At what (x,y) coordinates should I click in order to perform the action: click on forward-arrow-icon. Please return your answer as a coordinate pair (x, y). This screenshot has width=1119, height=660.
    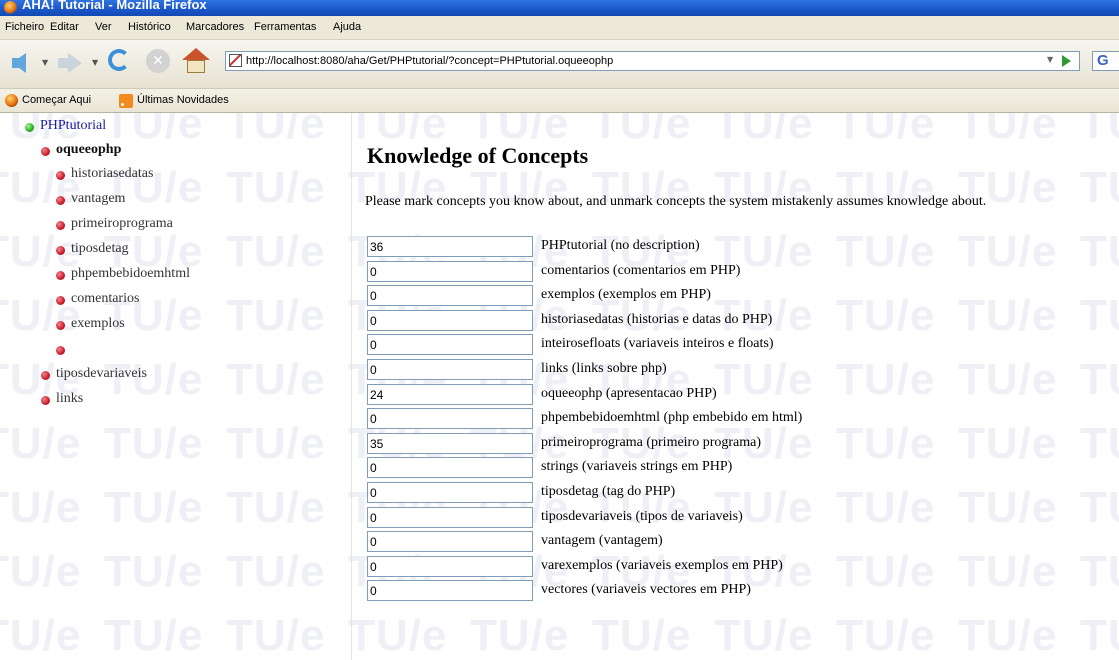
    Looking at the image, I should click on (70, 63).